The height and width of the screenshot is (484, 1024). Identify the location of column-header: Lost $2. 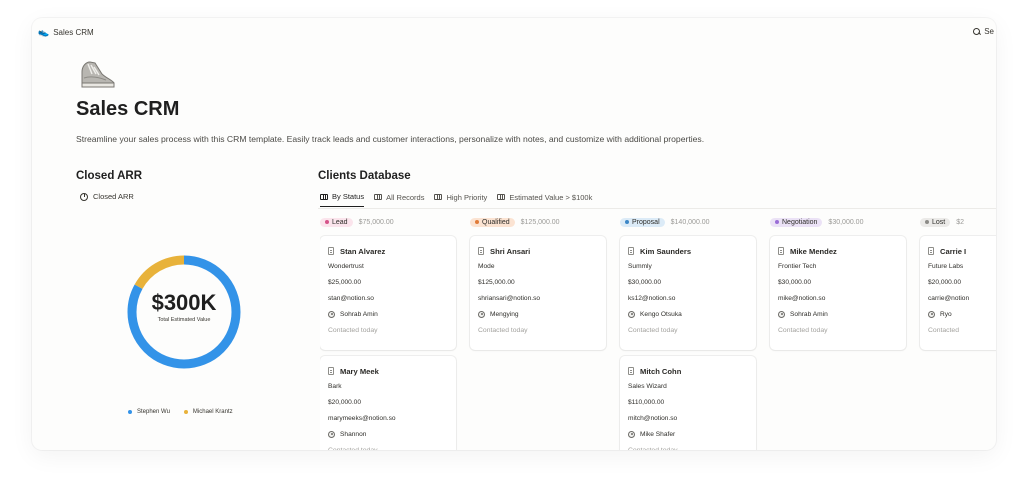
(958, 222).